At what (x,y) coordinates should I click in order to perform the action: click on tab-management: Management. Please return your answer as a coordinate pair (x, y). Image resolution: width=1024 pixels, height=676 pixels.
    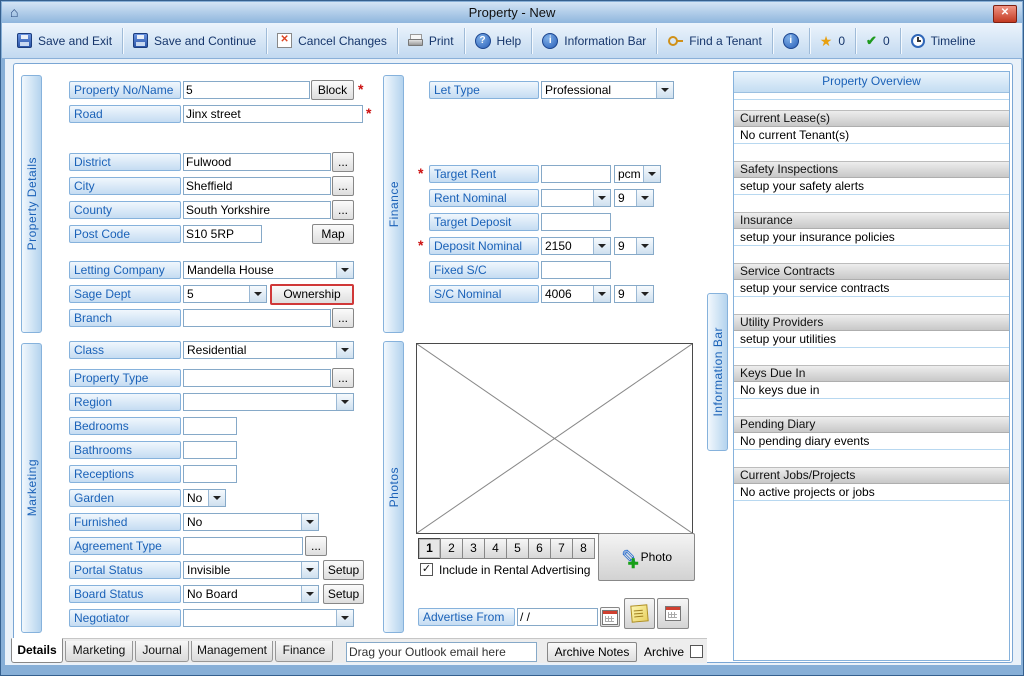
    Looking at the image, I should click on (232, 651).